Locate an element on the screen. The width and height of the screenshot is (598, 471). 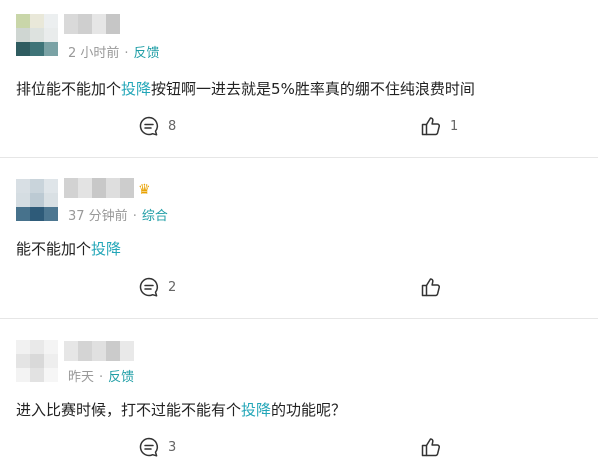
comment-count: 8 is located at coordinates (172, 126).